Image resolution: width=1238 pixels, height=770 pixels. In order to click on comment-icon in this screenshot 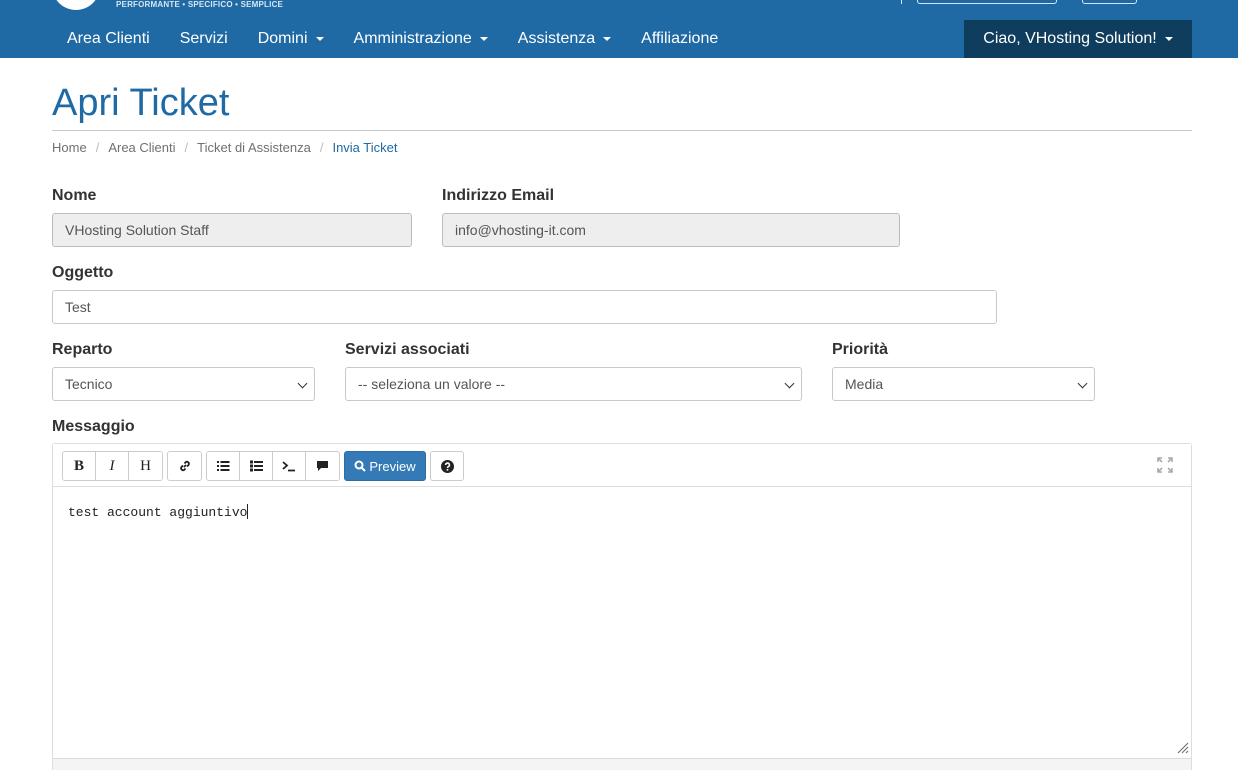, I will do `click(322, 466)`.